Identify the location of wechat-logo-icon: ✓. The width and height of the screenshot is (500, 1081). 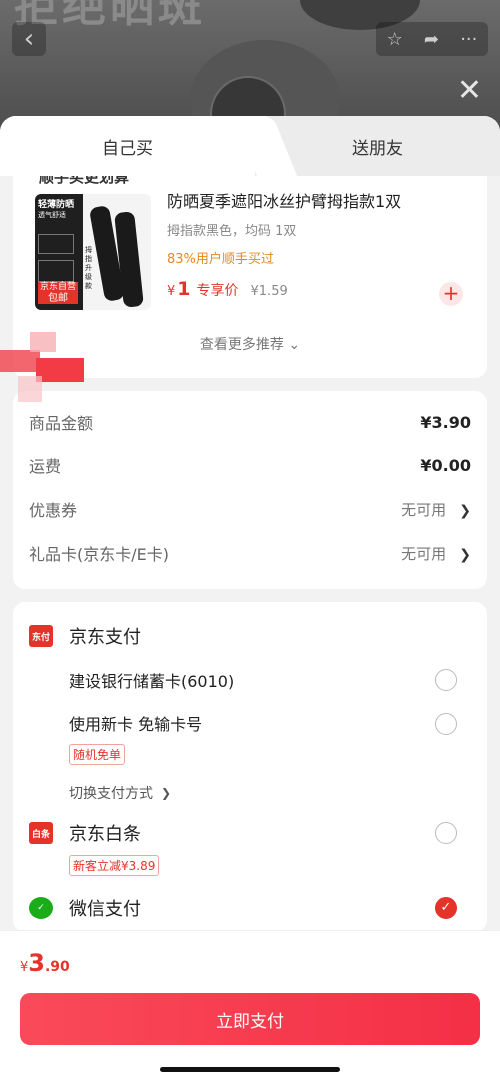
(41, 908).